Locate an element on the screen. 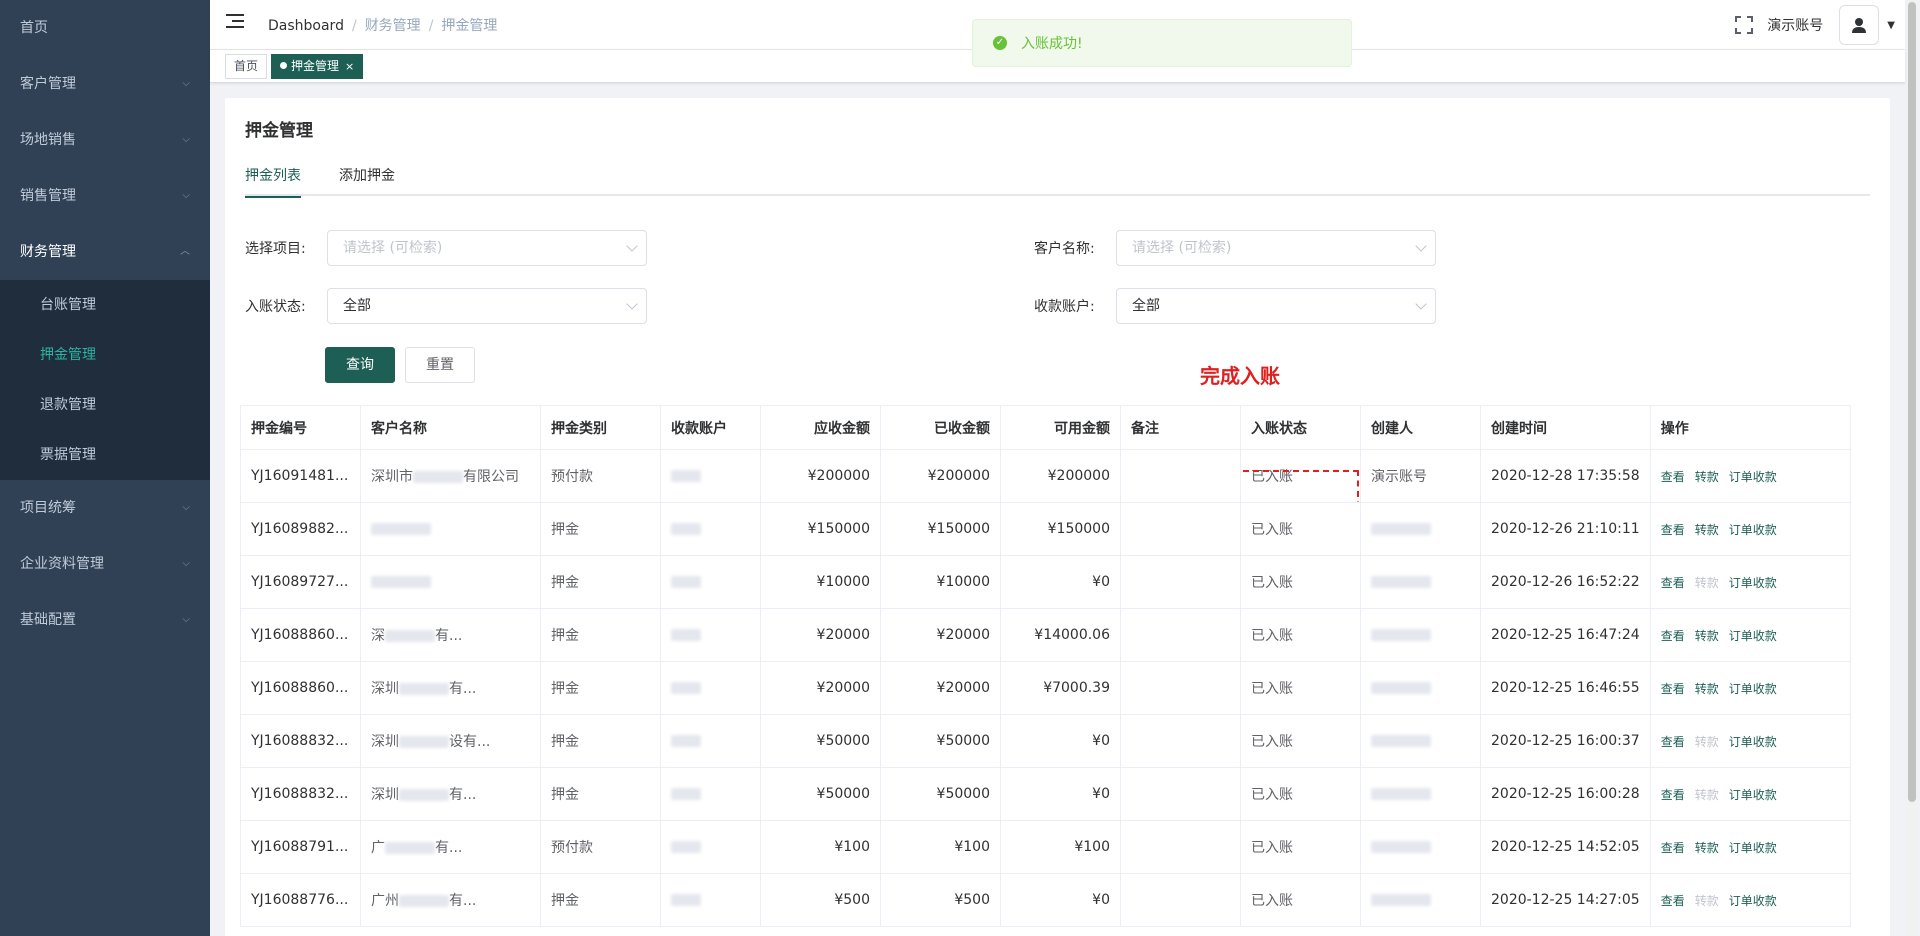  breadcrumb-dashboard: Dashboard is located at coordinates (306, 26).